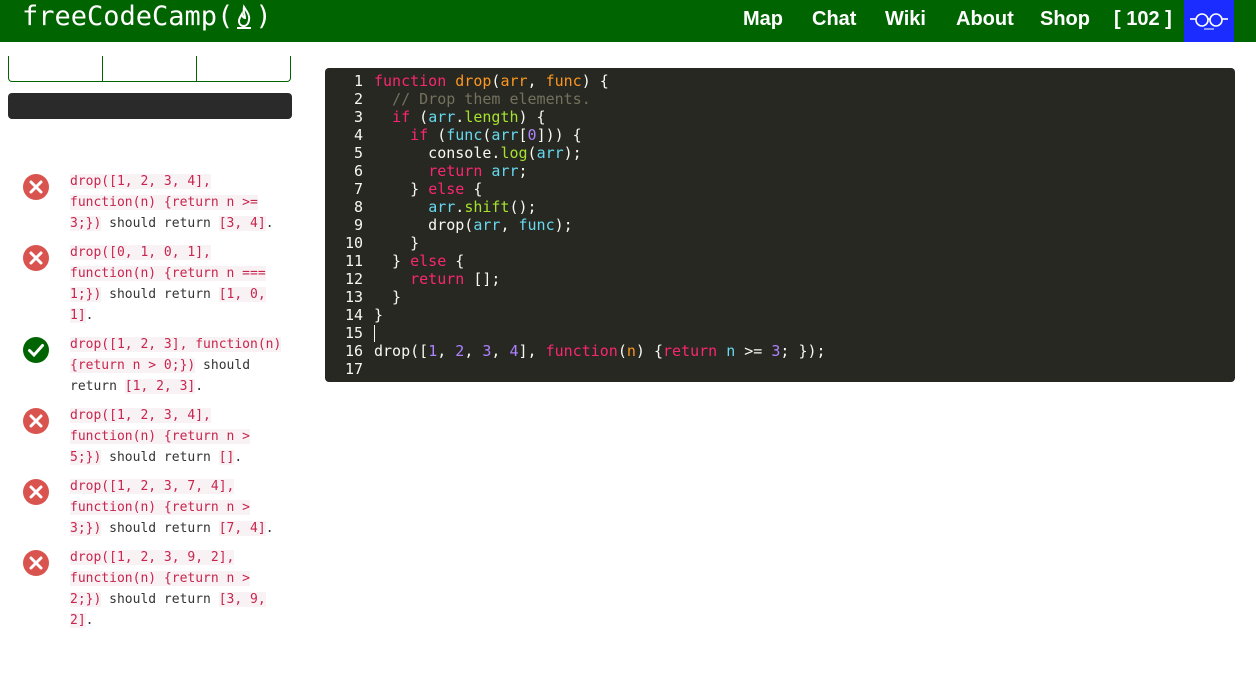 The width and height of the screenshot is (1256, 676). I want to click on code-text: console.log(arr);, so click(478, 153).